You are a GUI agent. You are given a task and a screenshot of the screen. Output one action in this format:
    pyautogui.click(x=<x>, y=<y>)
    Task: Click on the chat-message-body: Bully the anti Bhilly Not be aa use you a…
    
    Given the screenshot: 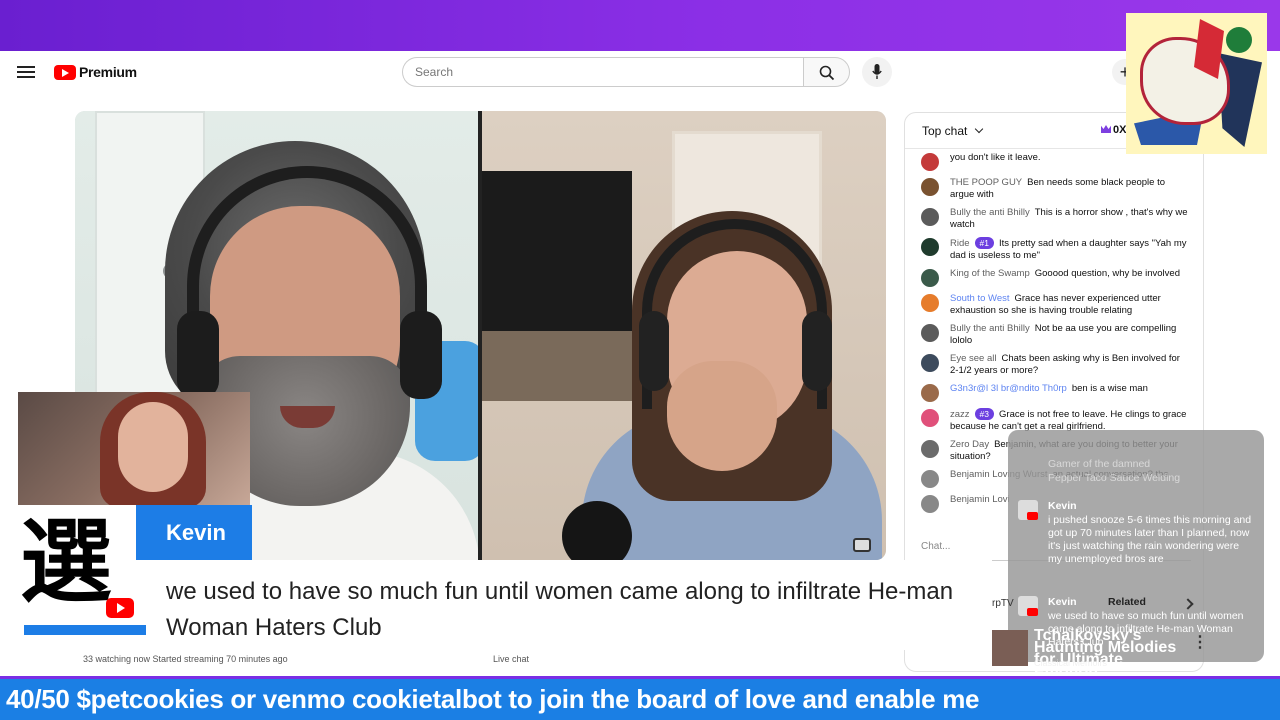 What is the action you would take?
    pyautogui.click(x=1070, y=335)
    